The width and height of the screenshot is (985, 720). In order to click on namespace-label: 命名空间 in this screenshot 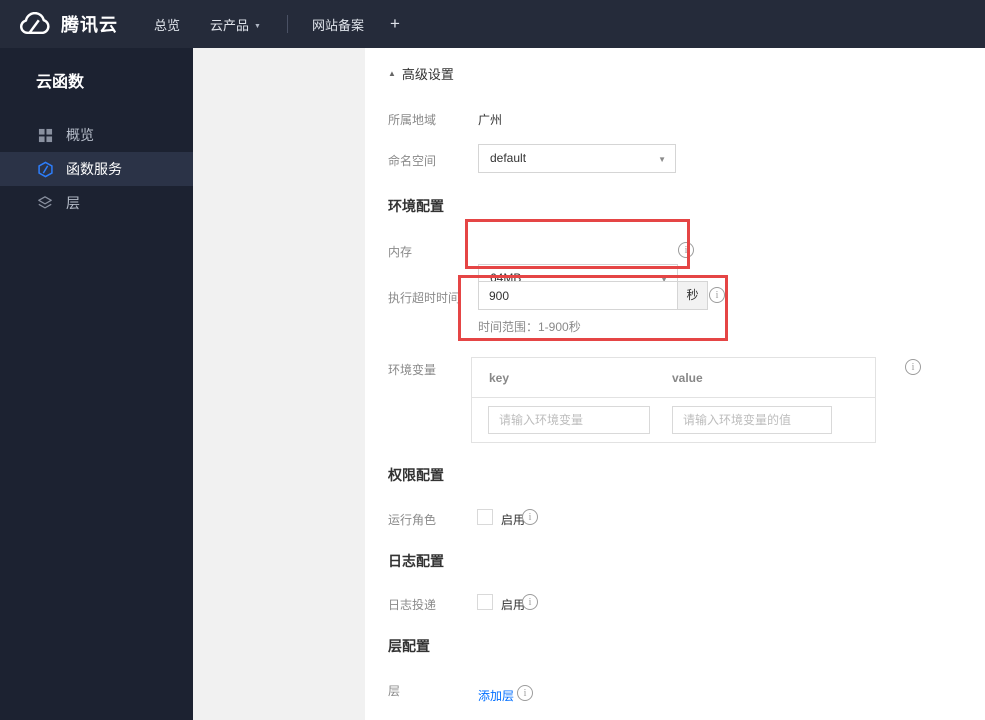, I will do `click(412, 161)`.